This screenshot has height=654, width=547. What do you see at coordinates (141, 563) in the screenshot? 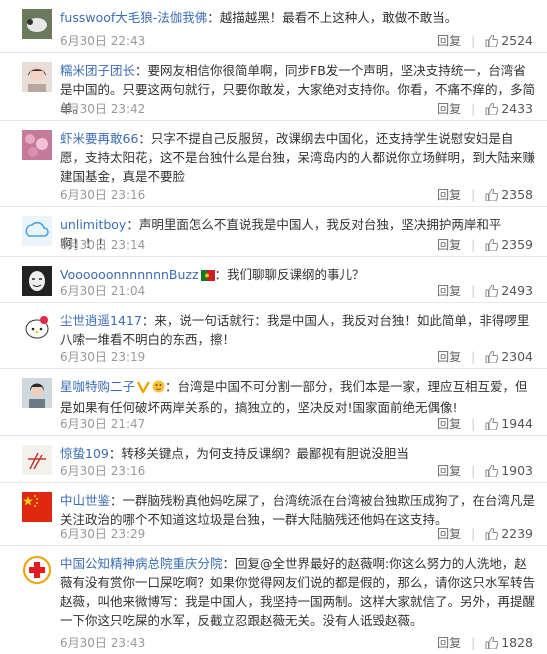
I see `comment-username: 中国公知精神病总院重庆分院` at bounding box center [141, 563].